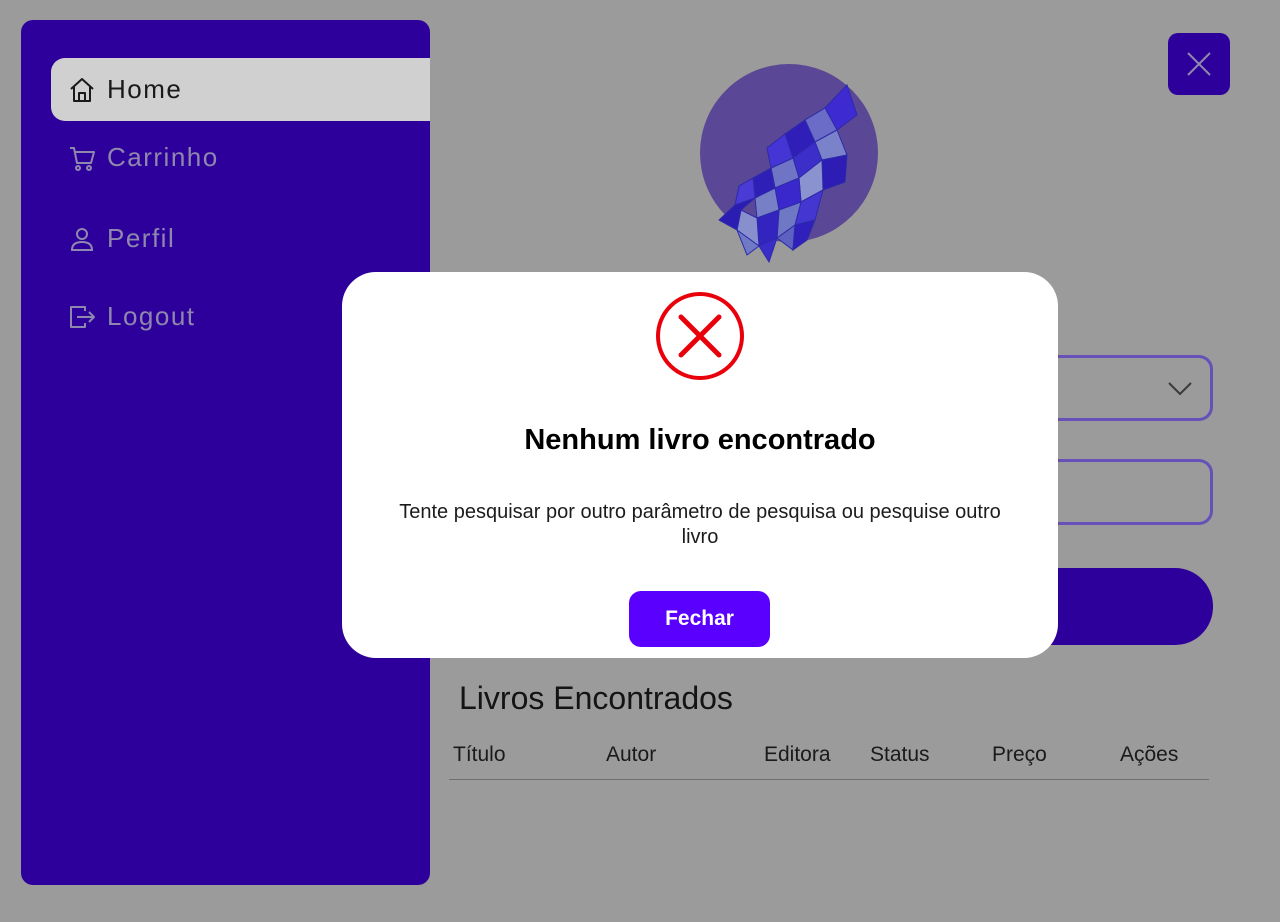 This screenshot has width=1280, height=922. I want to click on column-header-autor: Autor, so click(631, 754).